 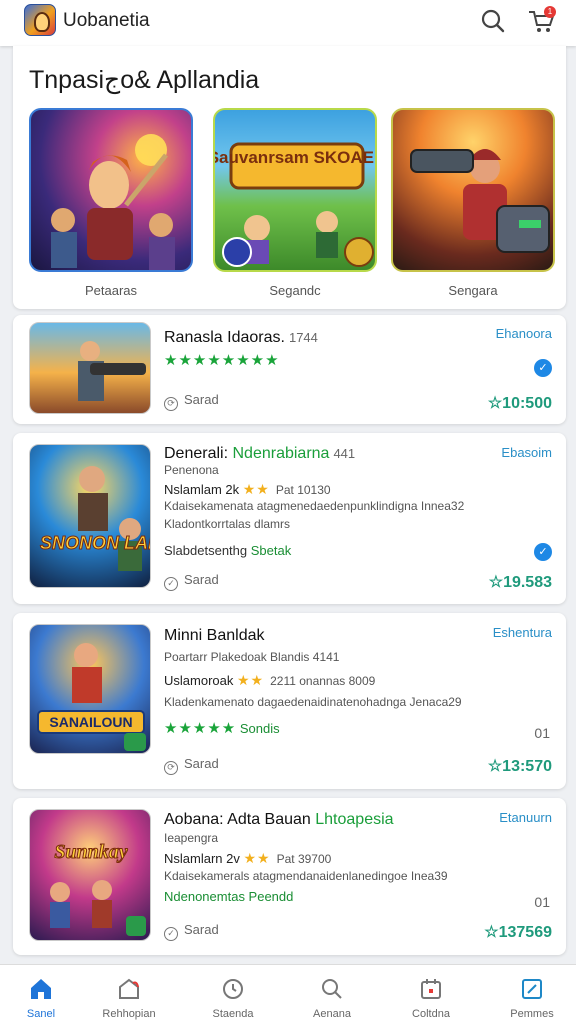 What do you see at coordinates (90, 722) in the screenshot?
I see `thumb-3-text: SANAILOUN` at bounding box center [90, 722].